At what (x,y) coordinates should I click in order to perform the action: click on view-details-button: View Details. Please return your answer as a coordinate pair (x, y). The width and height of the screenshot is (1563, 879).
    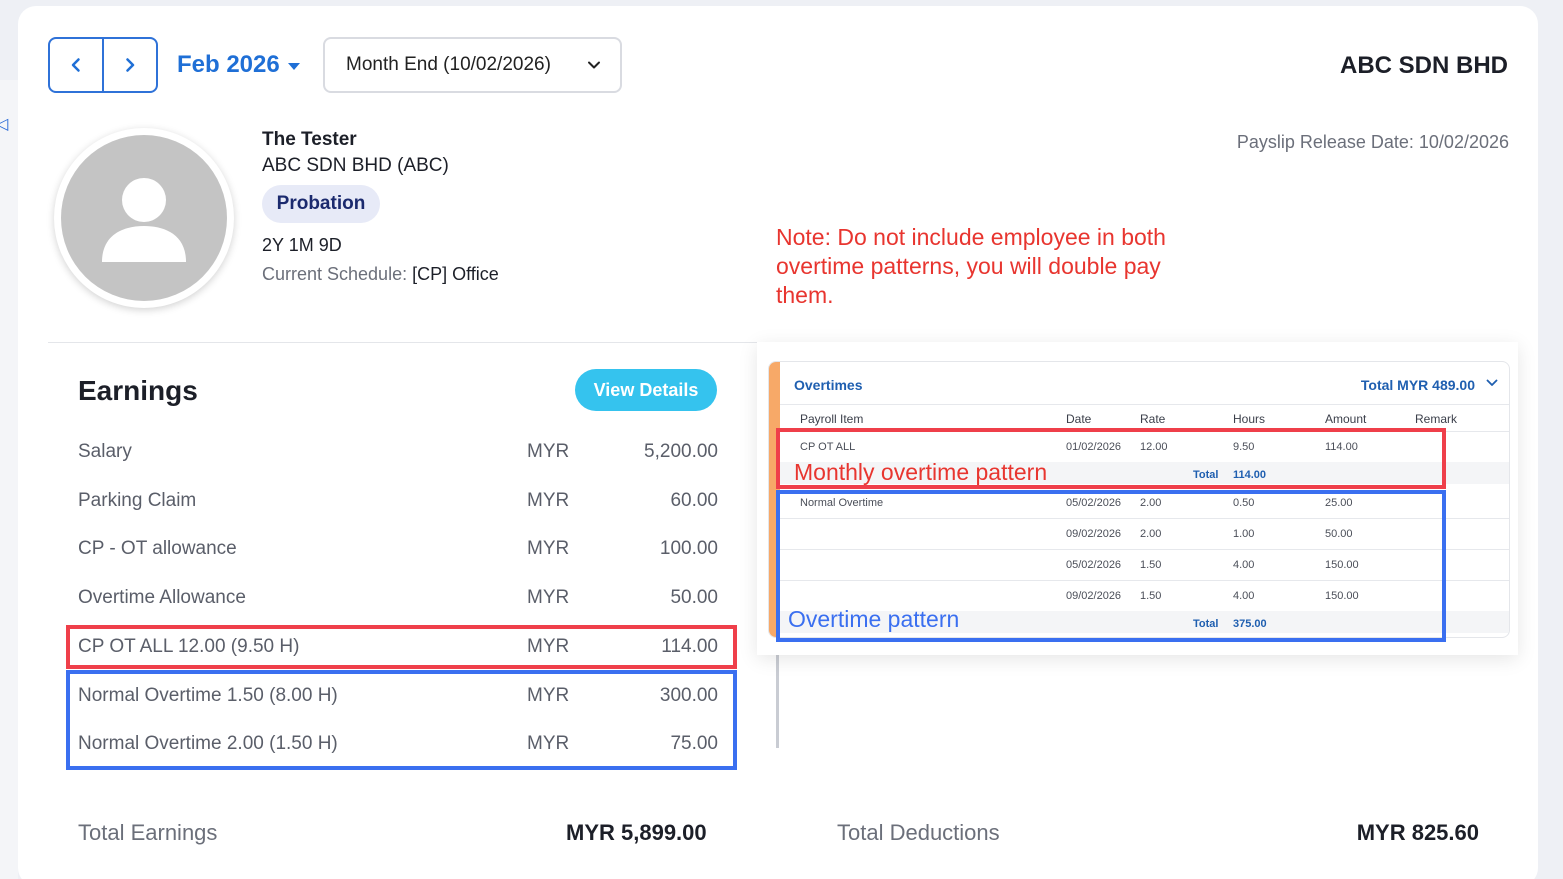
    Looking at the image, I should click on (646, 390).